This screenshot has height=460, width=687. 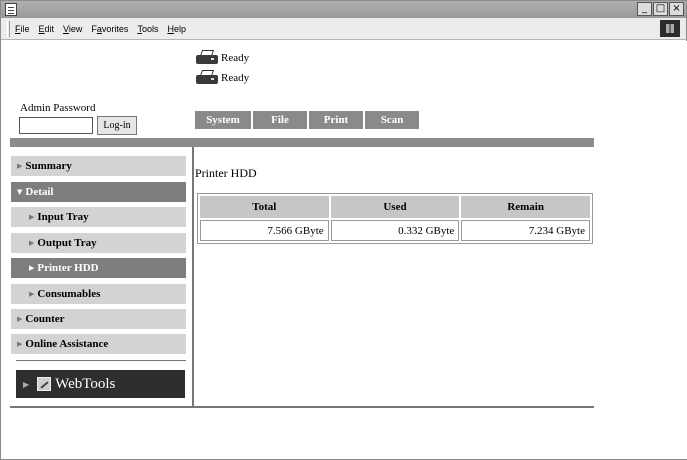 I want to click on tab-system: System, so click(x=223, y=120).